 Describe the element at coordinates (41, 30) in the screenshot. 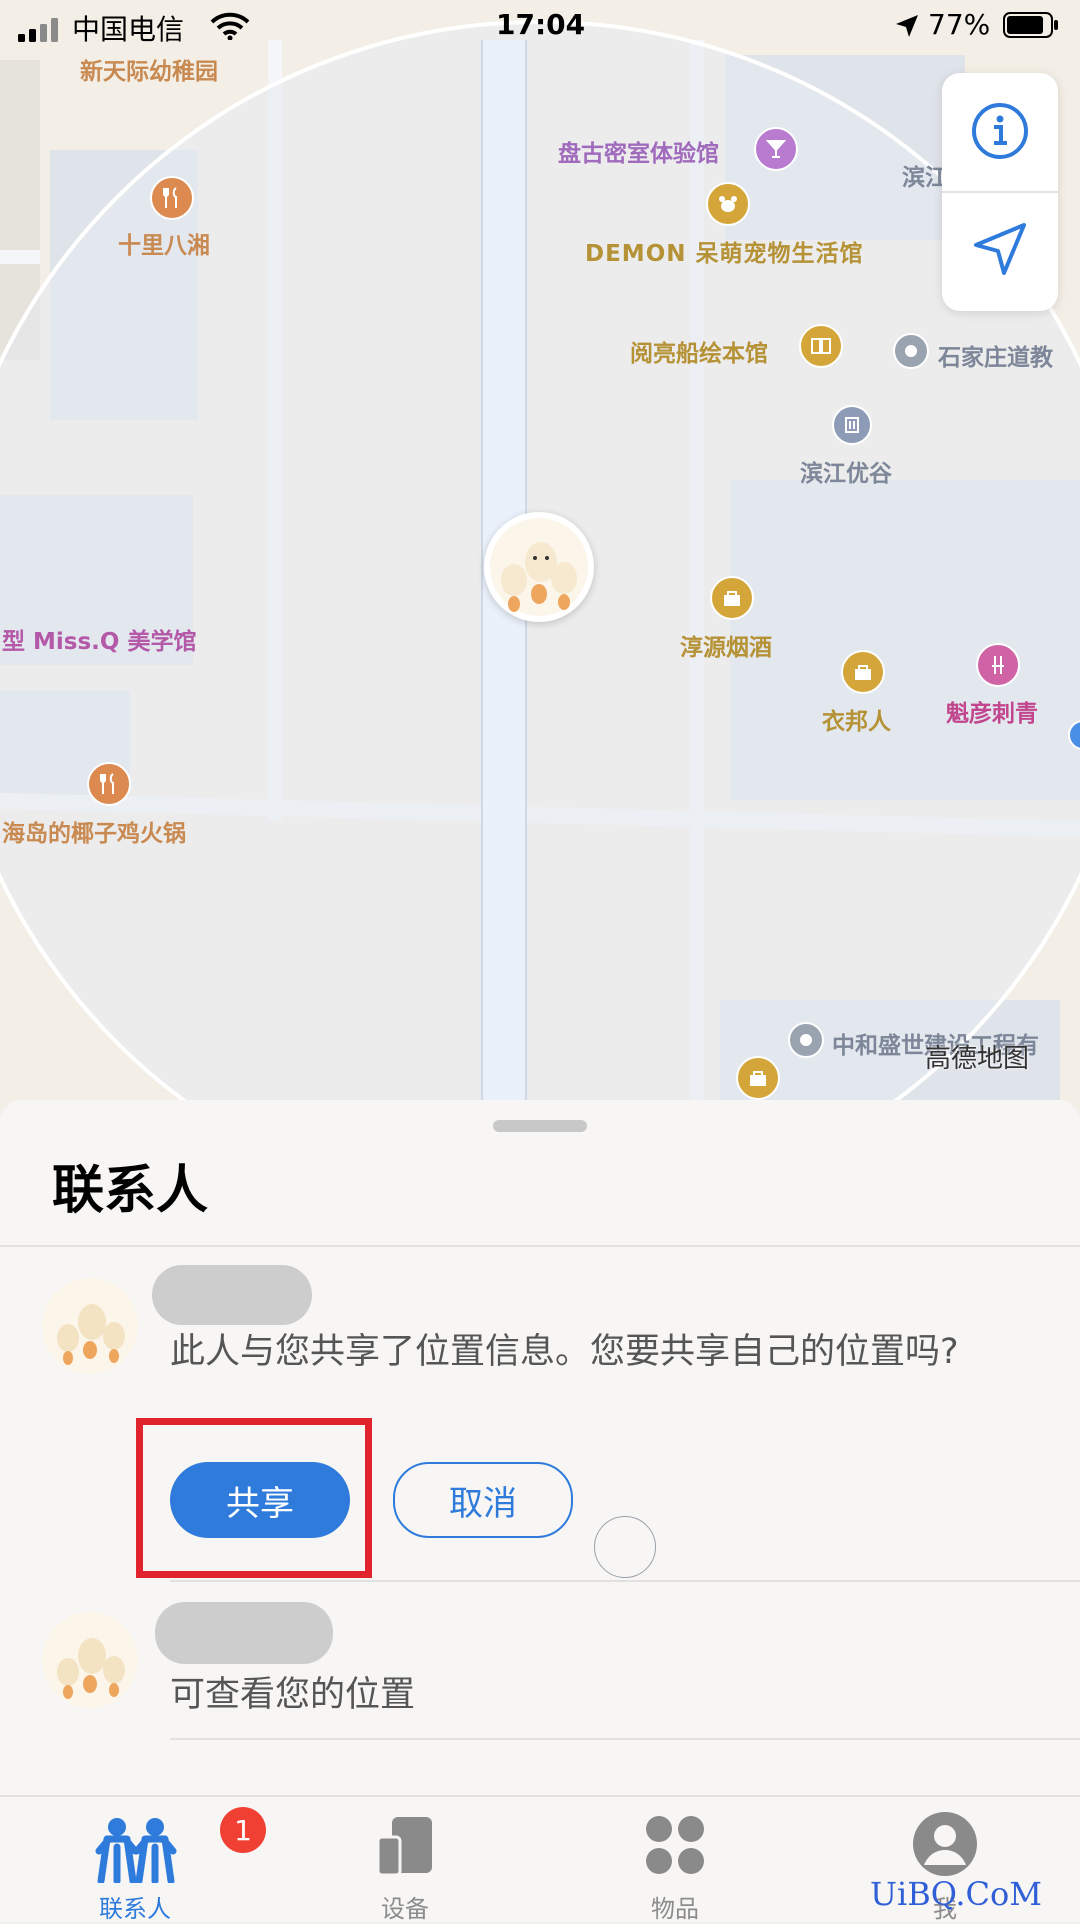

I see `signal-icon` at that location.